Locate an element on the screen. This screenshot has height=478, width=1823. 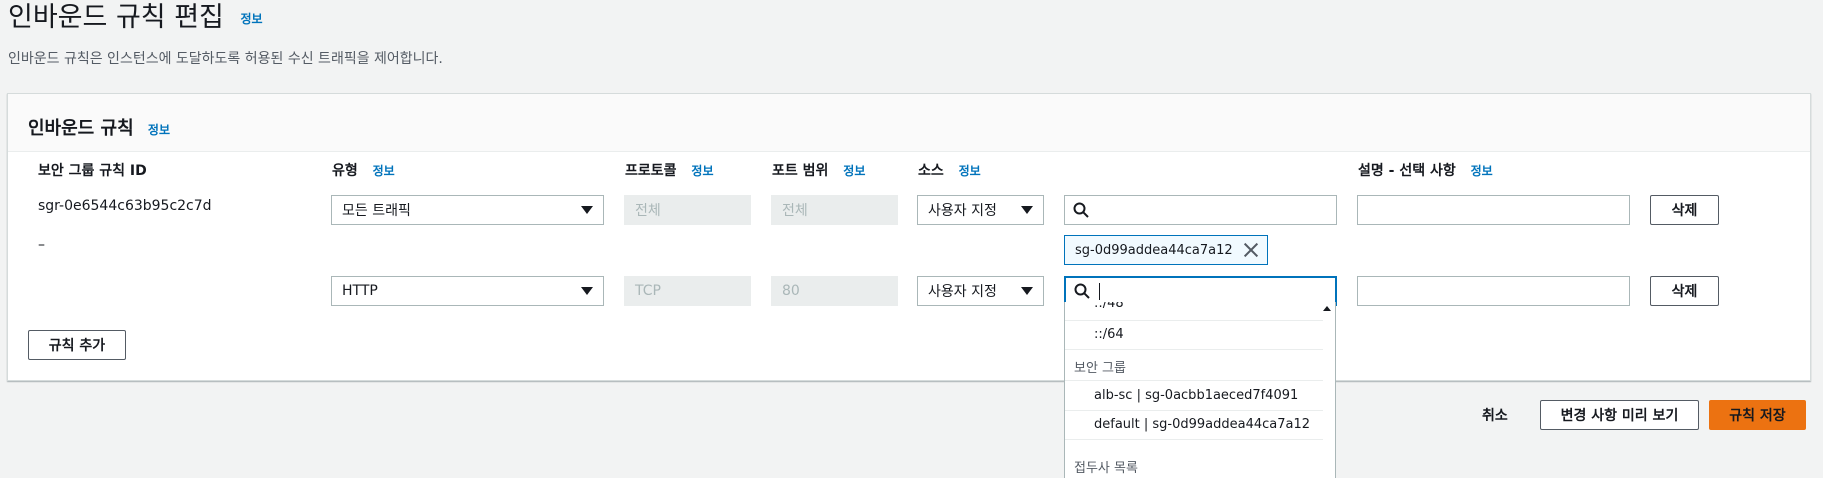
column-header-type-label: 유형 is located at coordinates (345, 171).